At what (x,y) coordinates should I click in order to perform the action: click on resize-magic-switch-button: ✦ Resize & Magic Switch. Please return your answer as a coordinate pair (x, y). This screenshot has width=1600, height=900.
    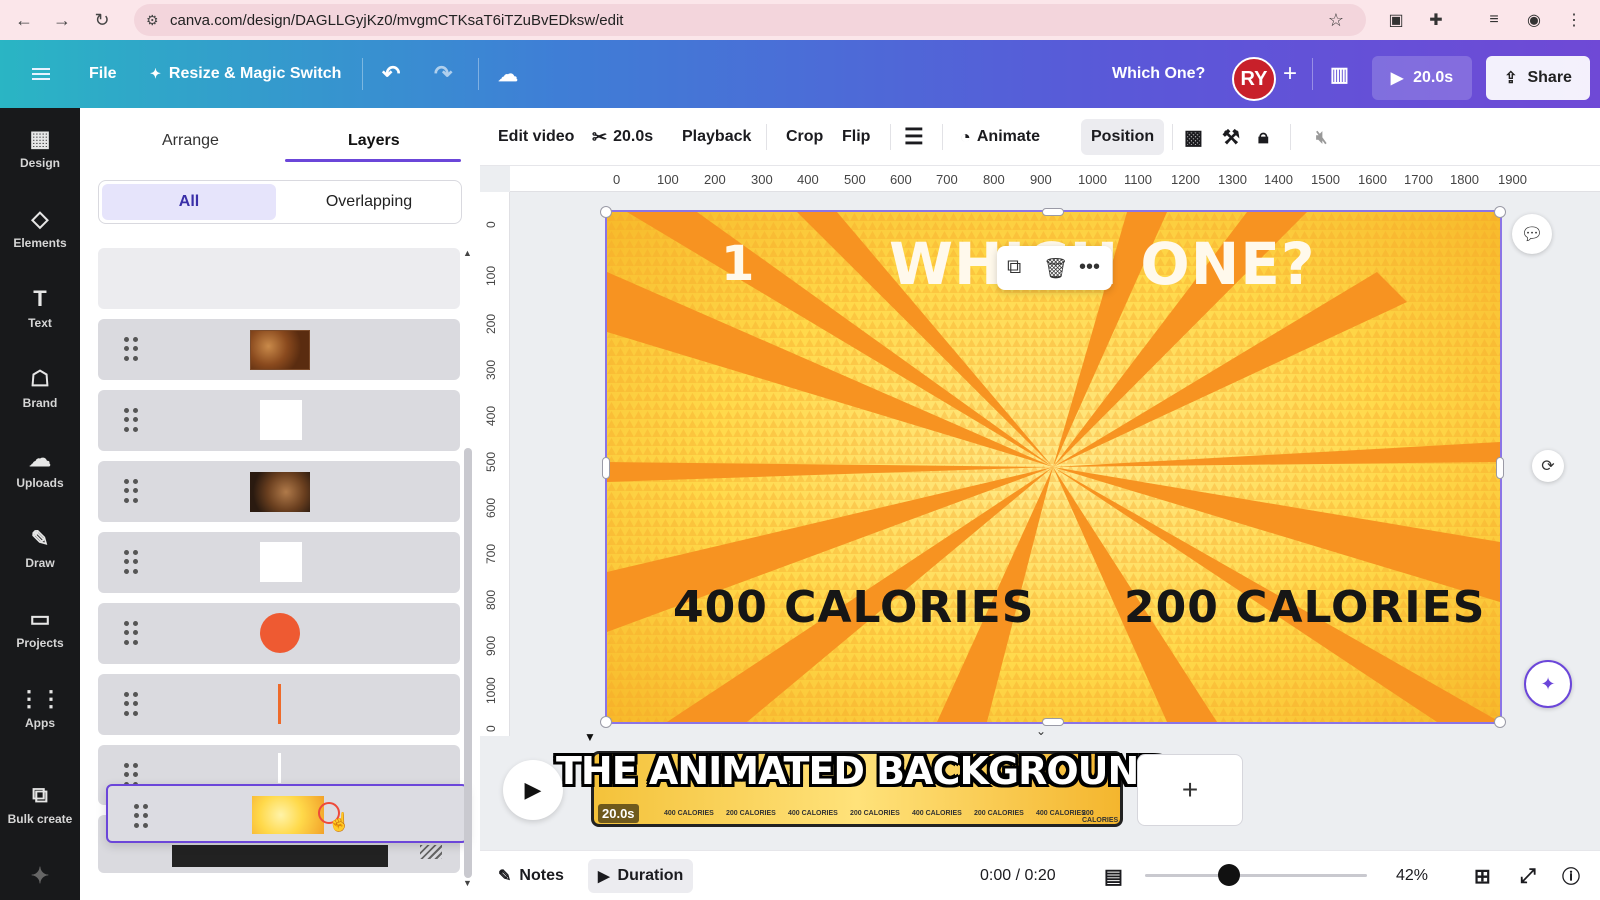
    Looking at the image, I should click on (245, 74).